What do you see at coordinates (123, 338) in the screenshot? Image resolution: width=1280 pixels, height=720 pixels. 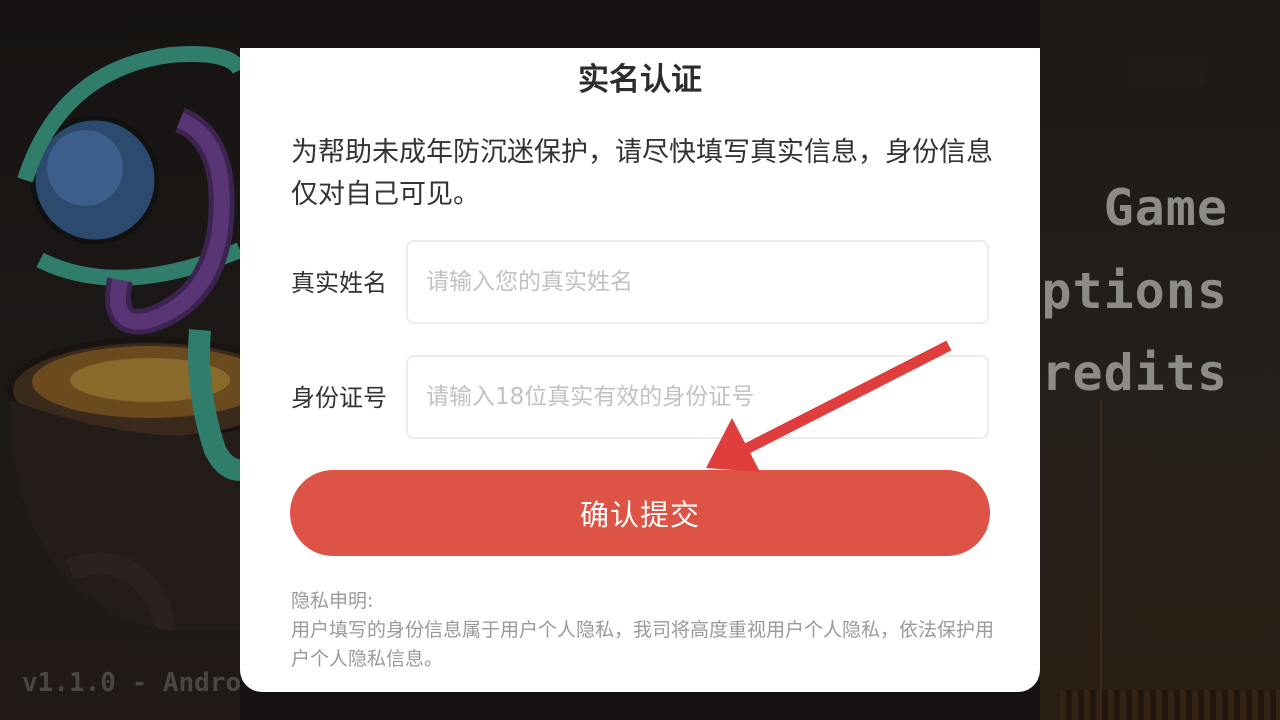 I see `mascot-illustration` at bounding box center [123, 338].